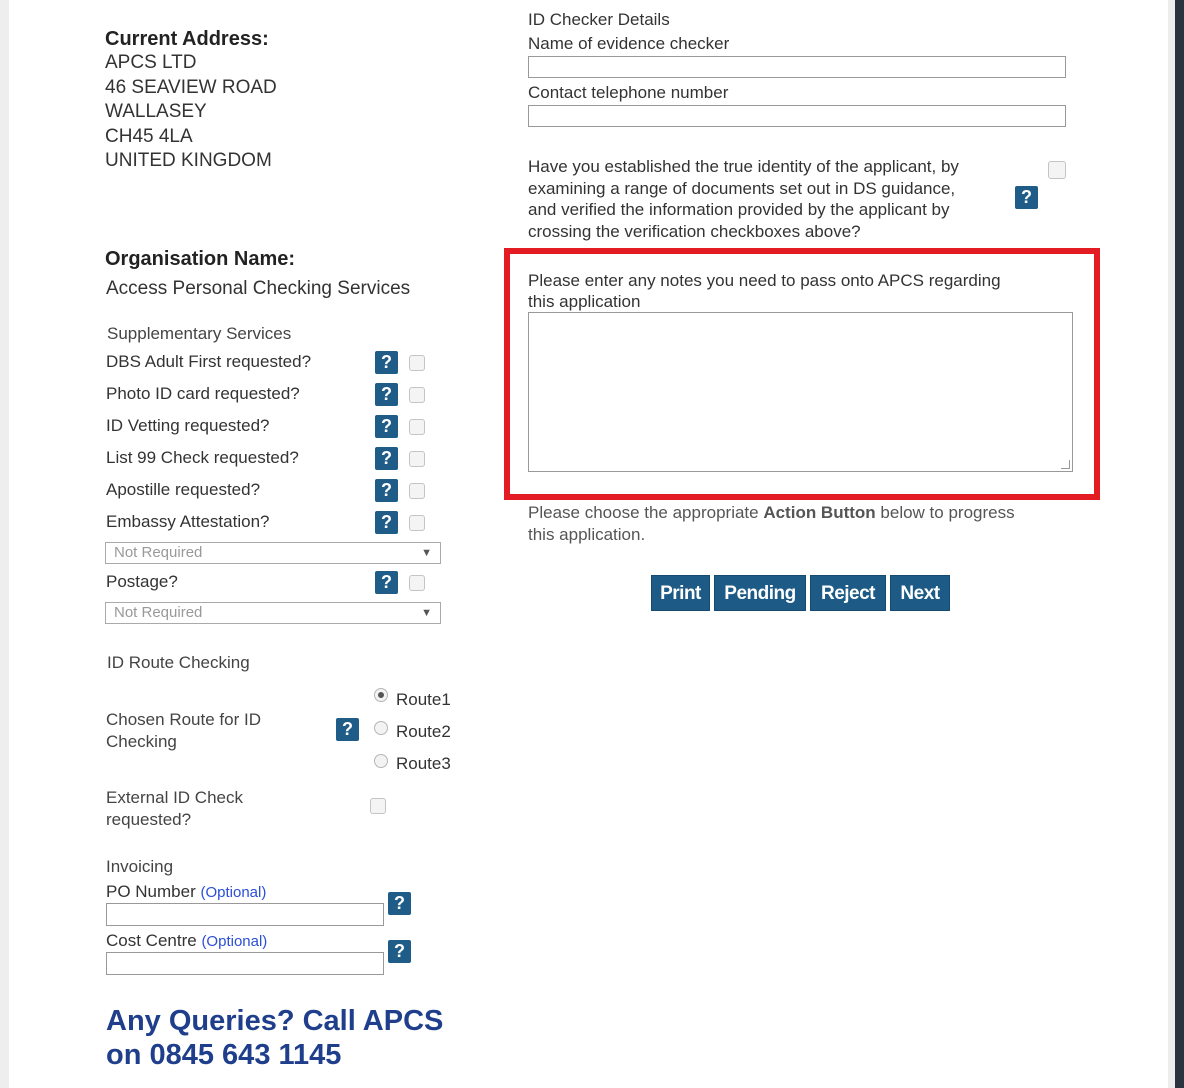 The image size is (1184, 1088). What do you see at coordinates (417, 523) in the screenshot?
I see `embassy-attestation-checkbox` at bounding box center [417, 523].